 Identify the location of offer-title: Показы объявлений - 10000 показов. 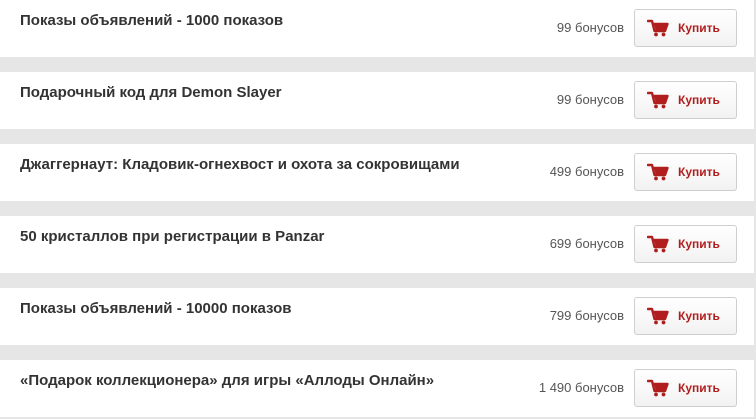
(156, 308).